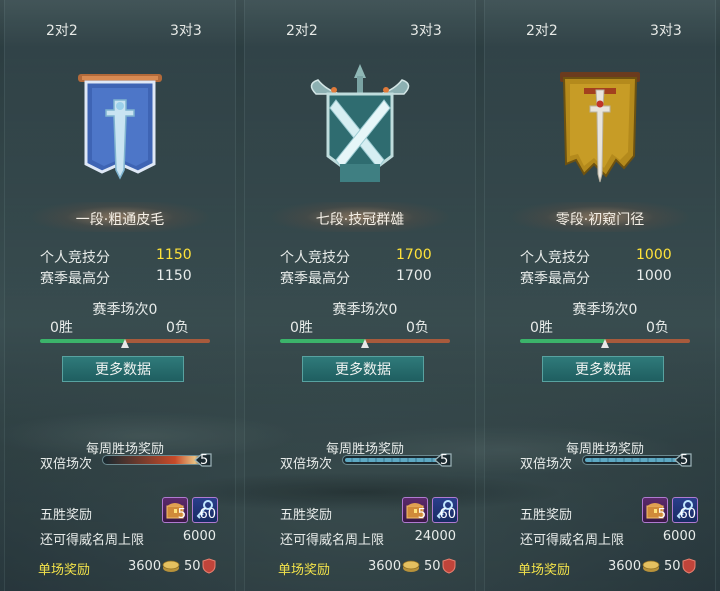  Describe the element at coordinates (600, 220) in the screenshot. I see `rank-title: 零段·初窥门径` at that location.